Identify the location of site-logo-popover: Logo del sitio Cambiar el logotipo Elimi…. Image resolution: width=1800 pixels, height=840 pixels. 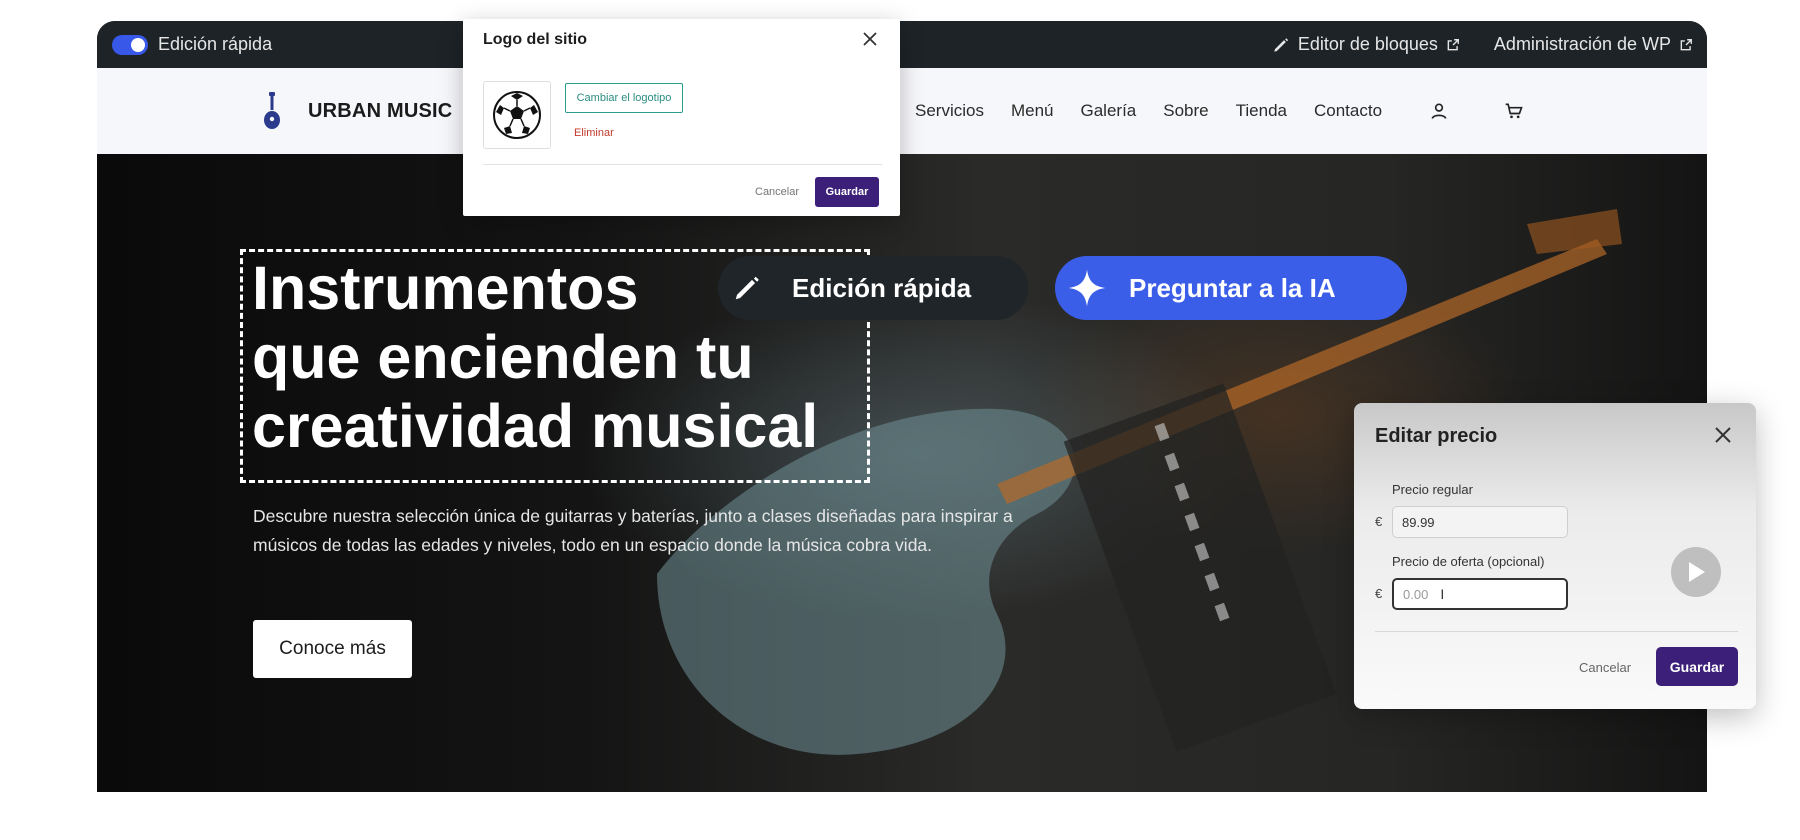
(681, 117).